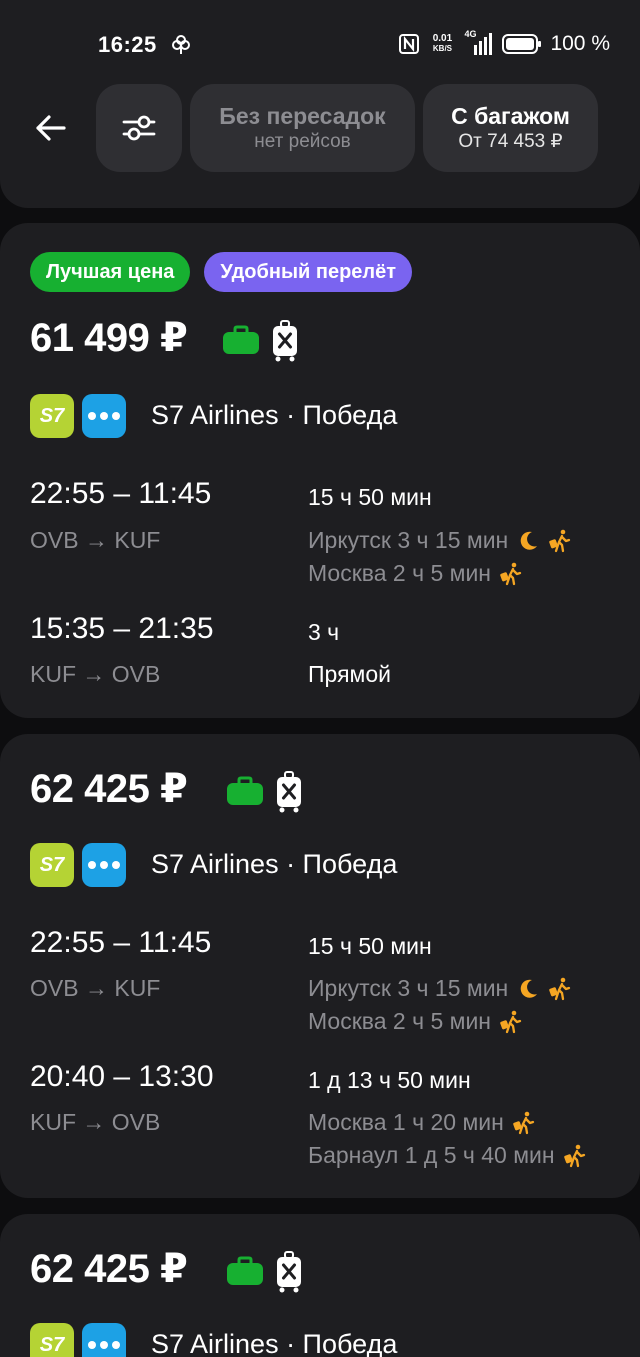  I want to click on battery-icon, so click(522, 44).